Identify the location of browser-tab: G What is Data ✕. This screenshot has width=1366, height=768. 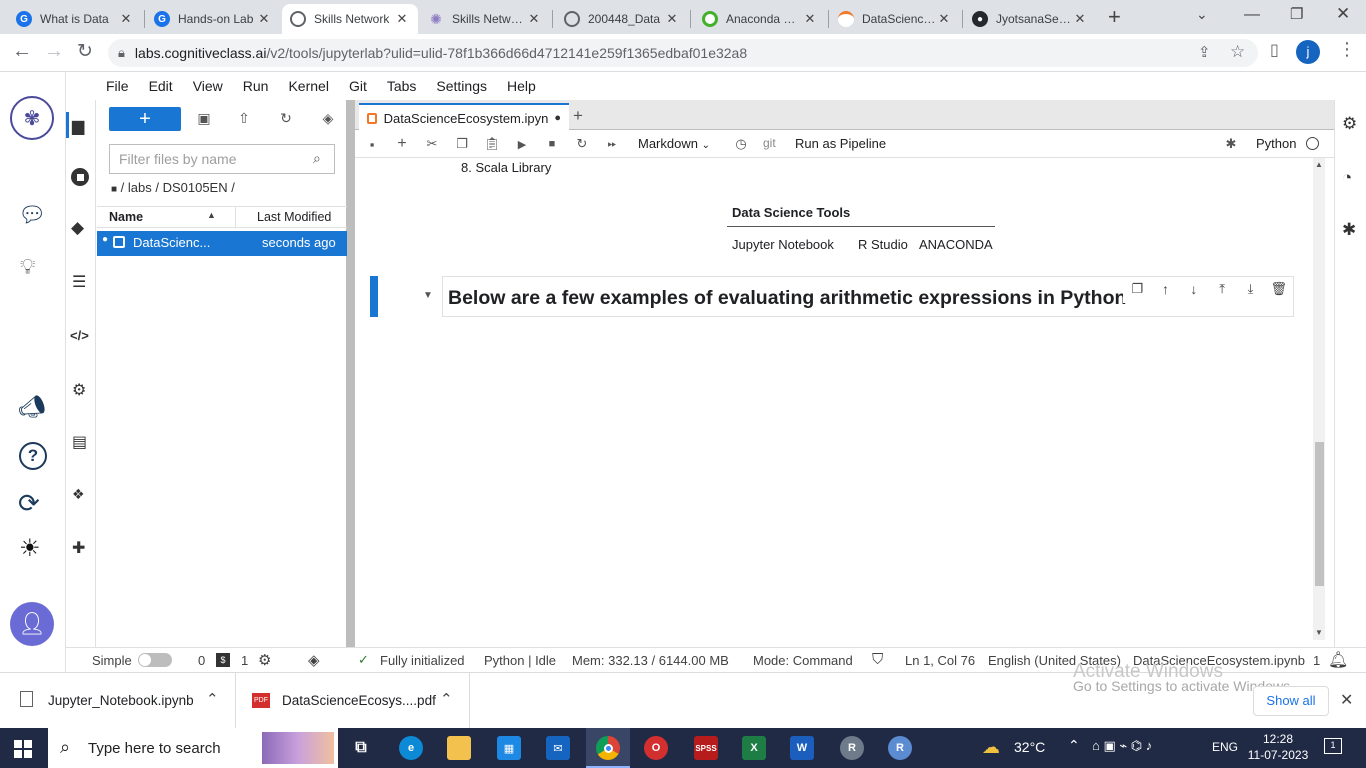
(75, 19).